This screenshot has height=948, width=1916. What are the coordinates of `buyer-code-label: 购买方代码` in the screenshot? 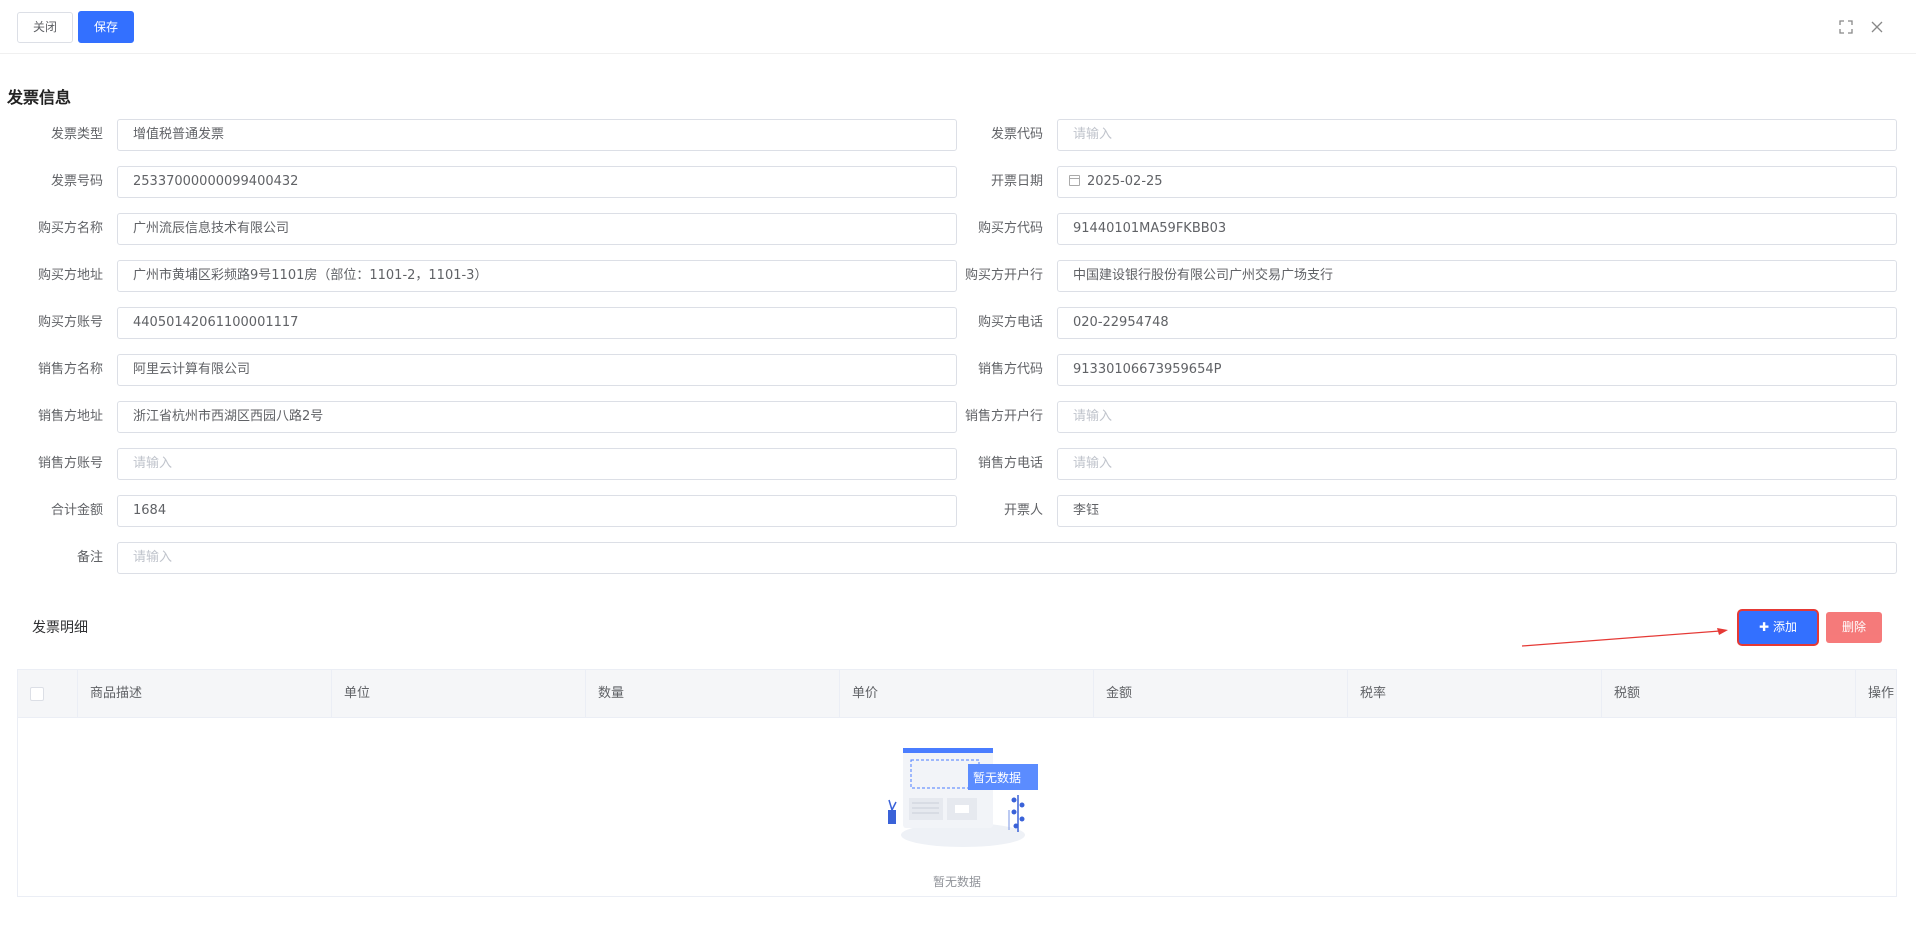 It's located at (1010, 228).